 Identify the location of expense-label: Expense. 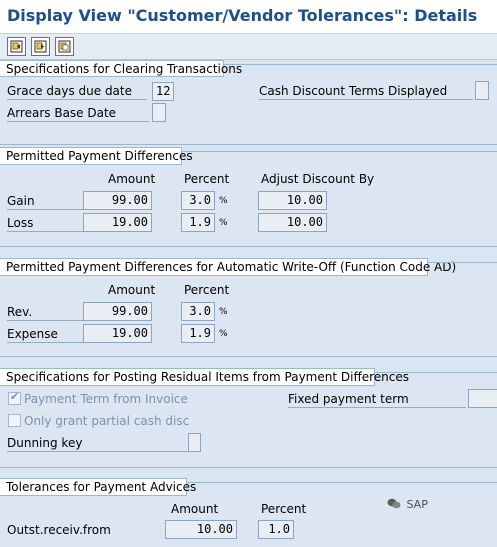
(45, 334).